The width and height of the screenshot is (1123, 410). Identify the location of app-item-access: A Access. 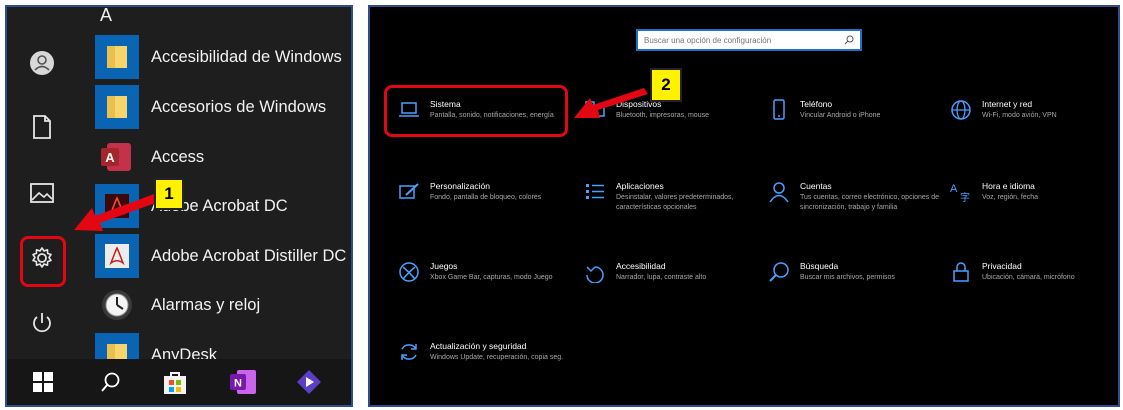
(223, 157).